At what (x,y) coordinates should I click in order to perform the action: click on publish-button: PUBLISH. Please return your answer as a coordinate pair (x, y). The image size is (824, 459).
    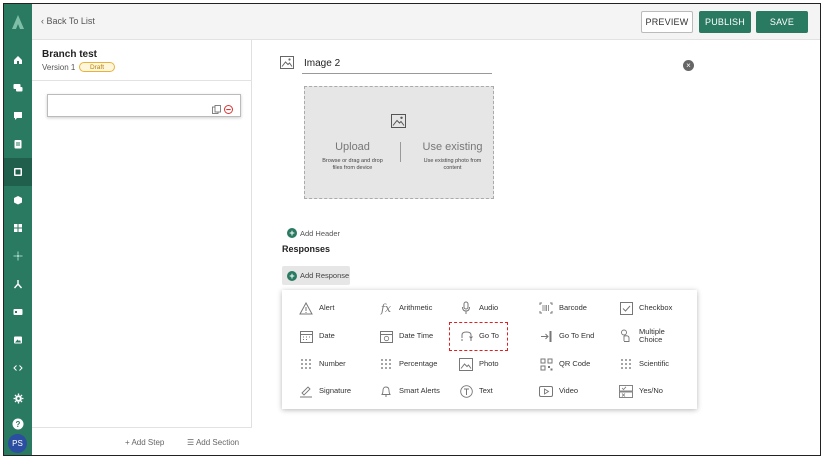
    Looking at the image, I should click on (725, 22).